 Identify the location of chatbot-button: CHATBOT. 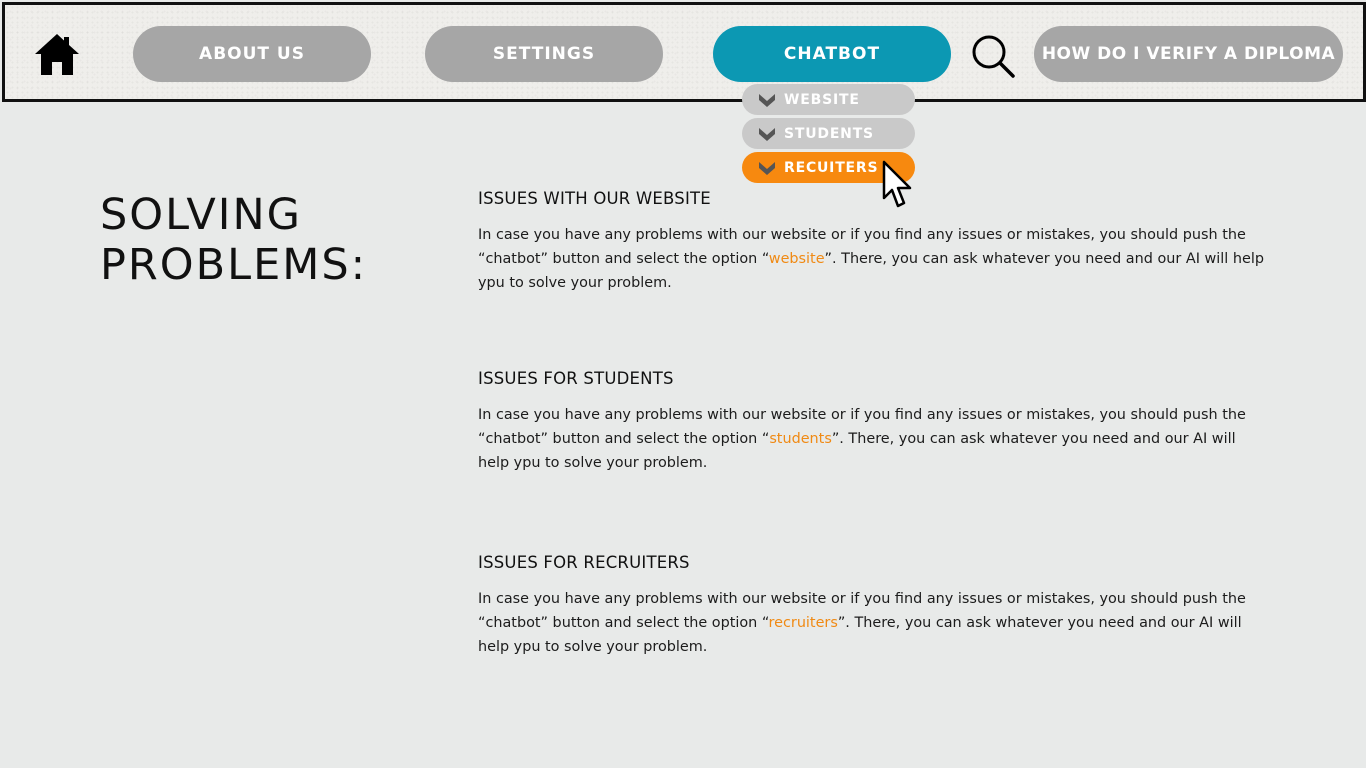
(832, 54).